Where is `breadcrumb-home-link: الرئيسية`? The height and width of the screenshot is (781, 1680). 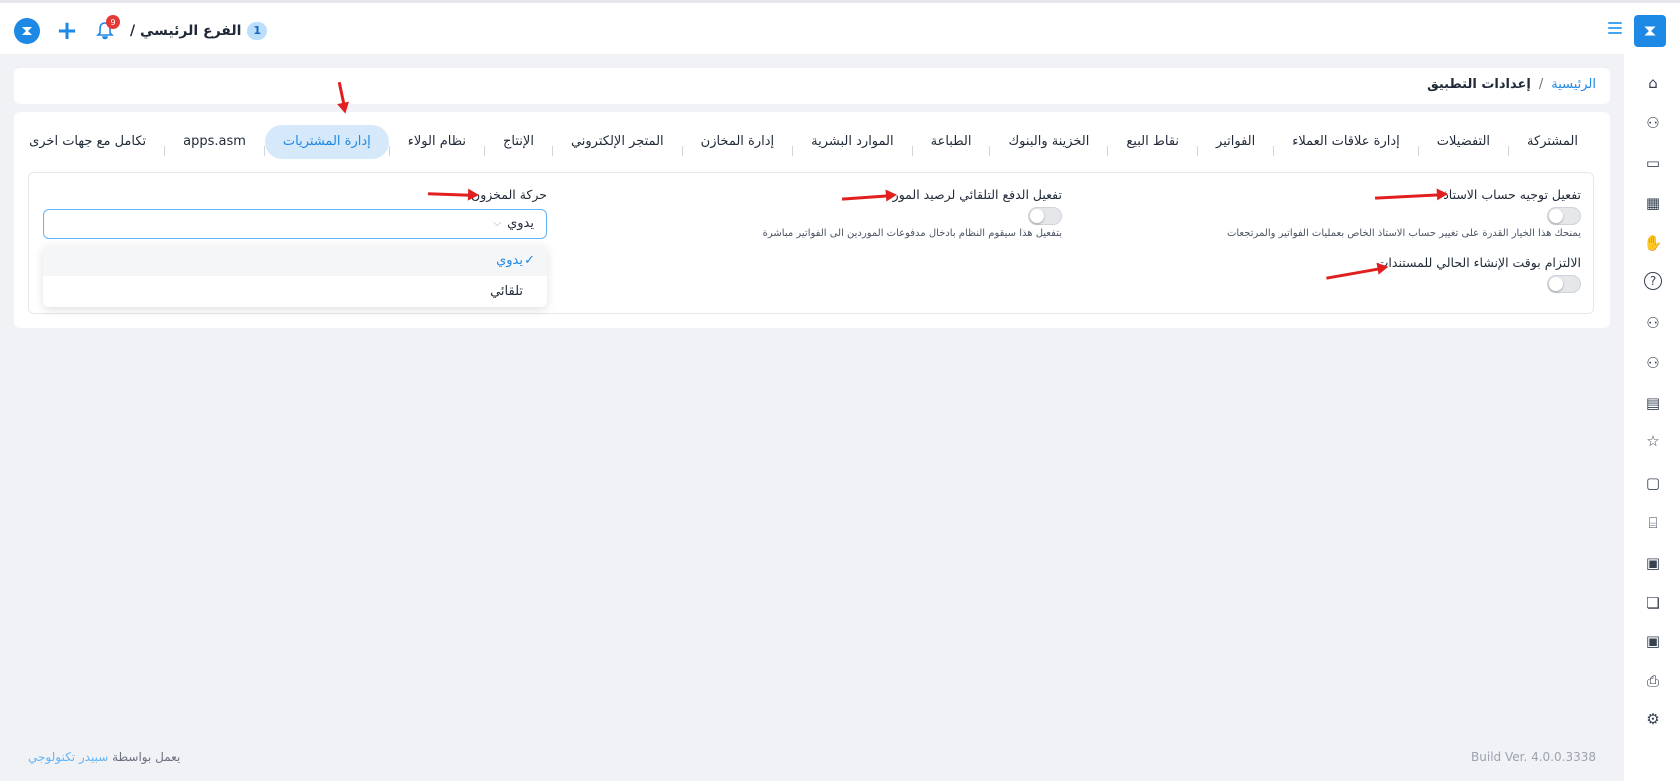 breadcrumb-home-link: الرئيسية is located at coordinates (1573, 84).